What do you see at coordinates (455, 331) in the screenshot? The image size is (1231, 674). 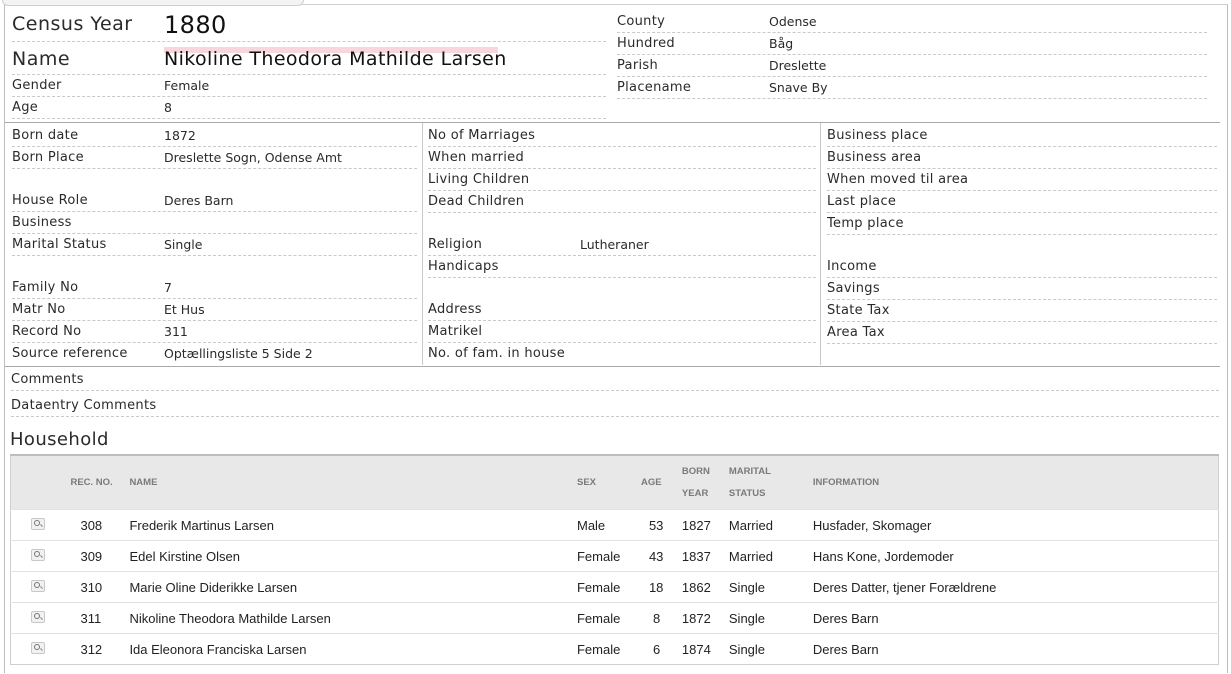 I see `matrikel-label: Matrikel` at bounding box center [455, 331].